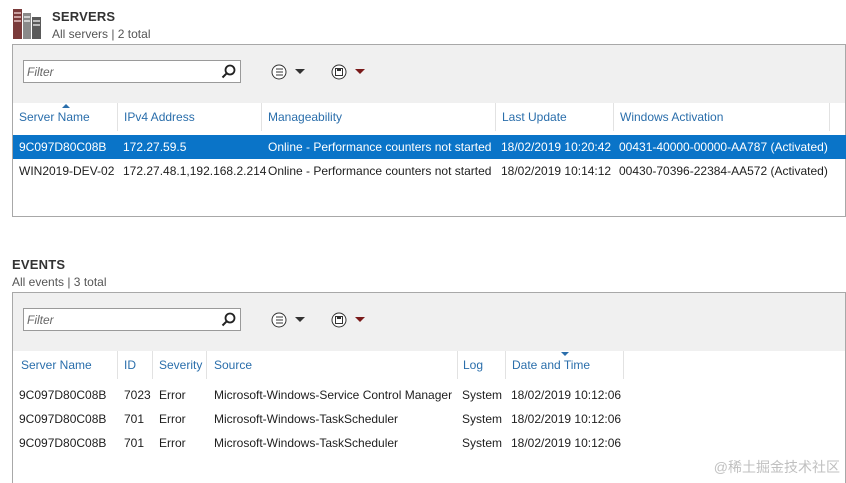 This screenshot has width=846, height=483. I want to click on sort-descending-icon, so click(565, 354).